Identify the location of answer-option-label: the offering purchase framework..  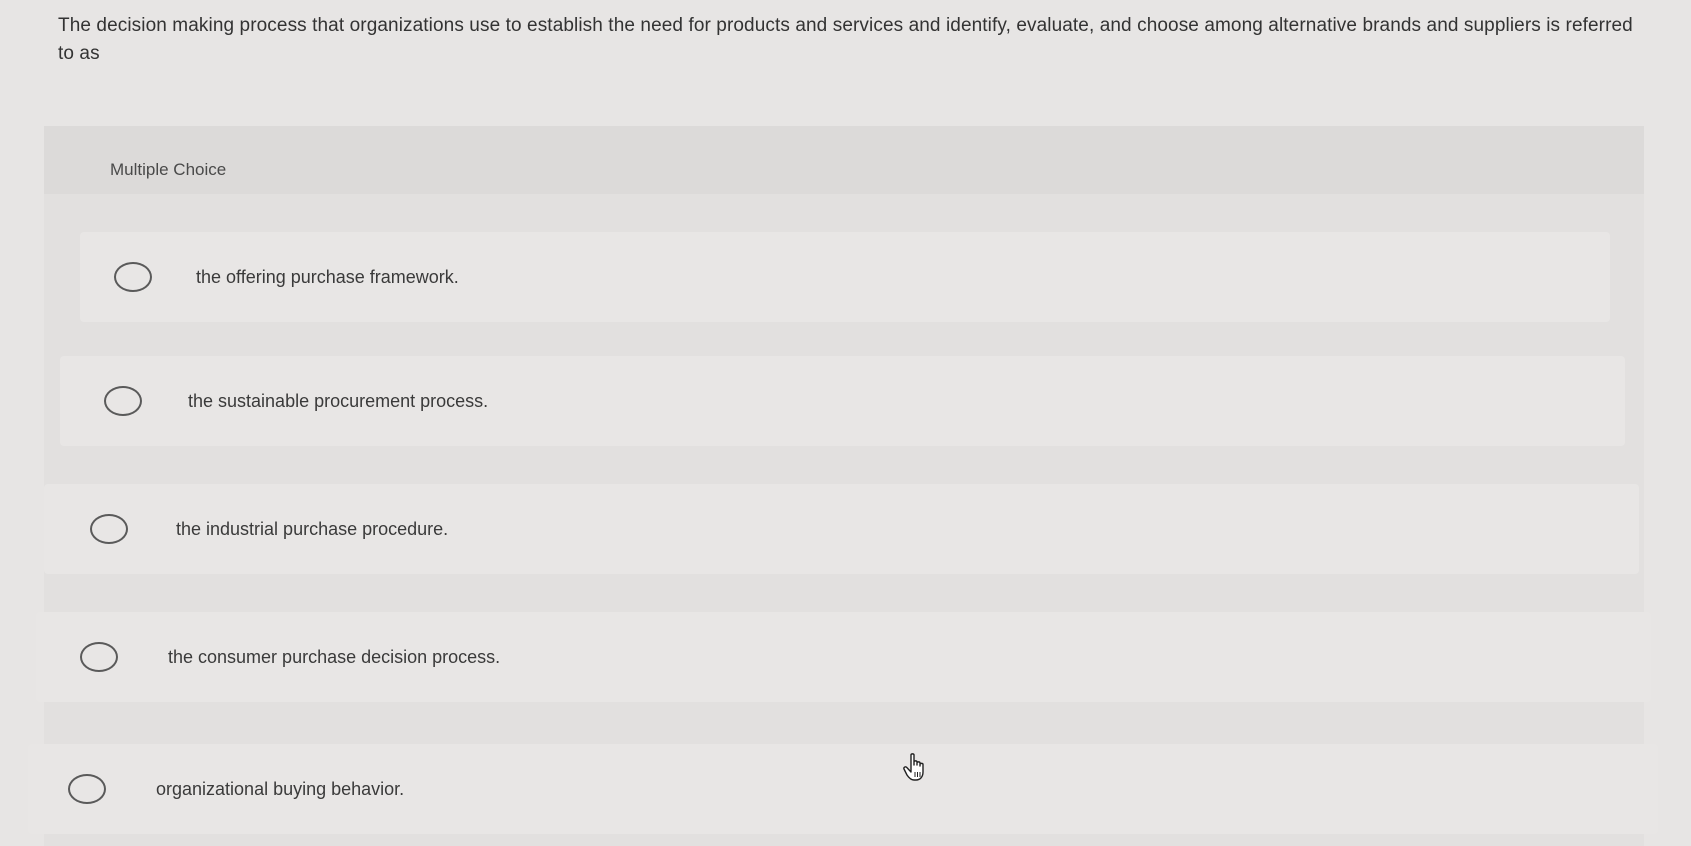
(327, 276).